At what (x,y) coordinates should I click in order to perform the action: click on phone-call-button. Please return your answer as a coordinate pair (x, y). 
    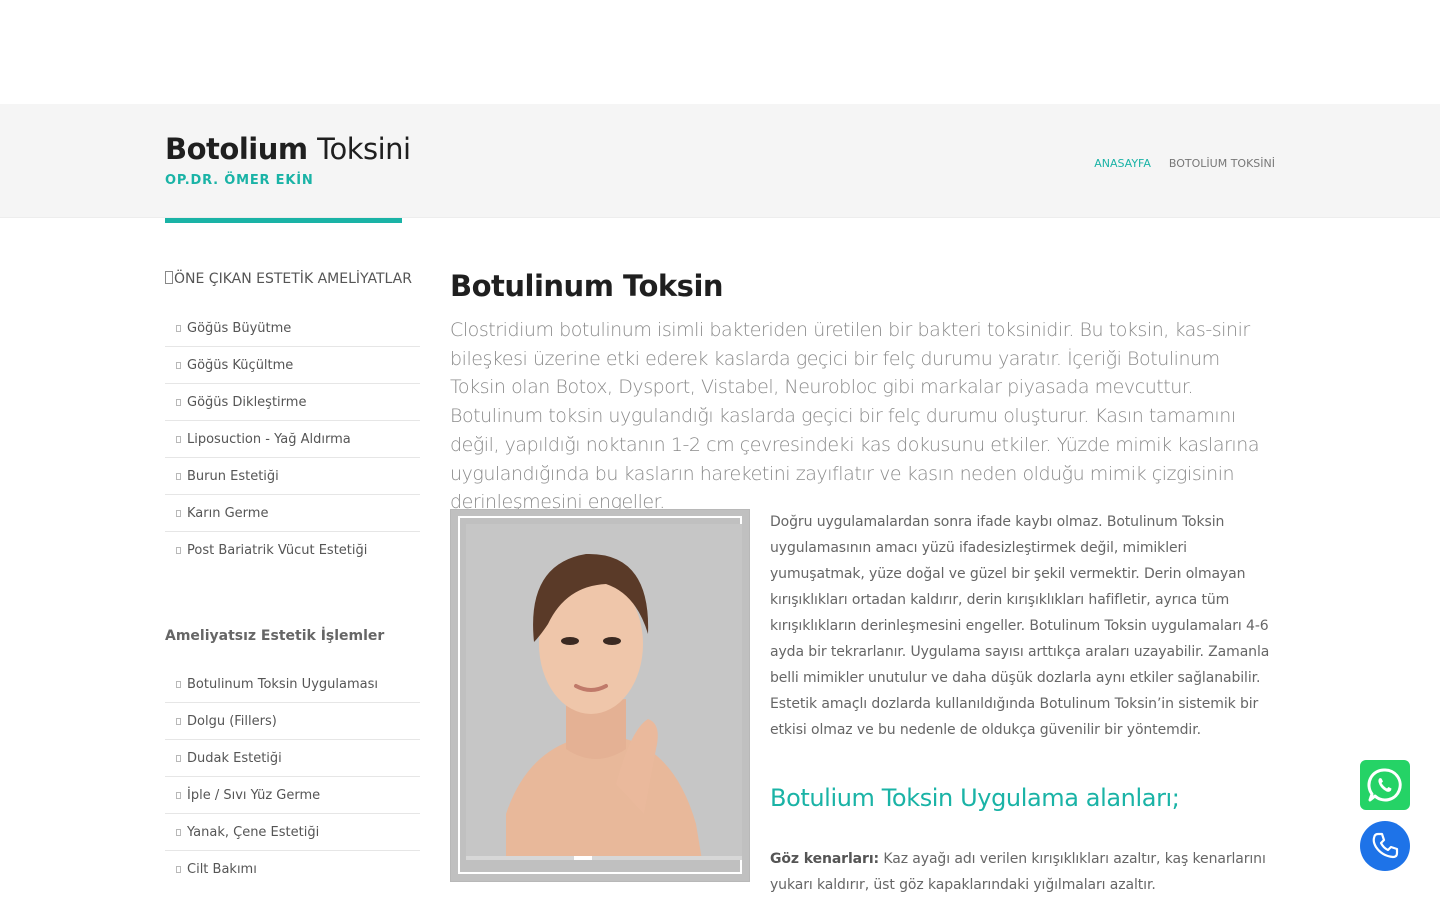
    Looking at the image, I should click on (1385, 846).